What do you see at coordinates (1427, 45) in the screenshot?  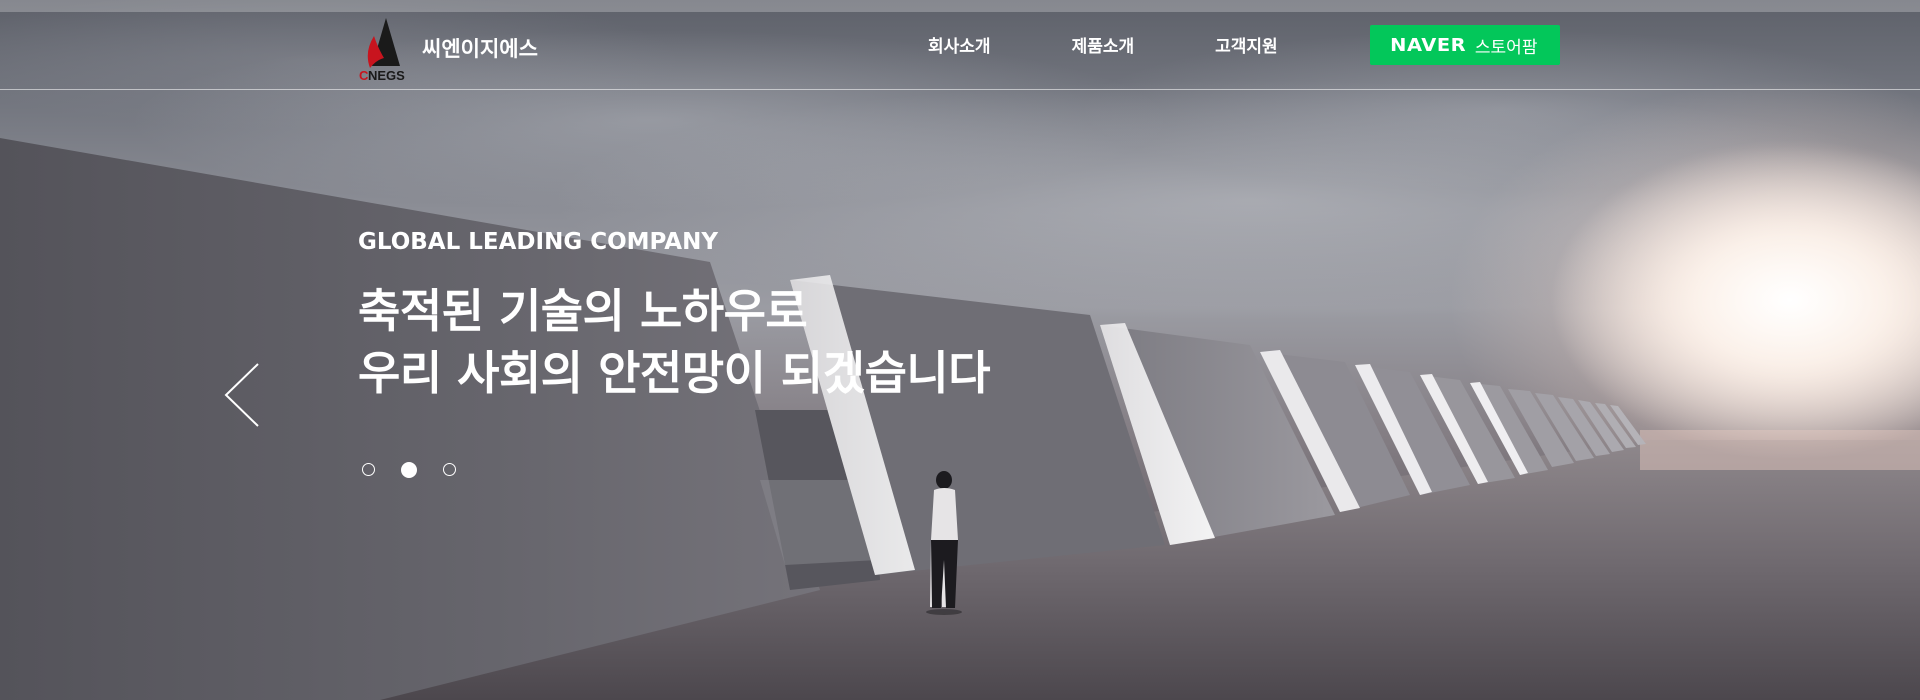 I see `naver-logo: NAVER` at bounding box center [1427, 45].